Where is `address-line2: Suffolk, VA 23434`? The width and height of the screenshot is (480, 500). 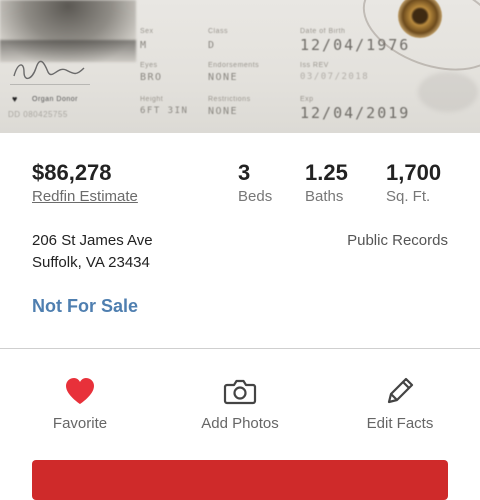
address-line2: Suffolk, VA 23434 is located at coordinates (91, 262).